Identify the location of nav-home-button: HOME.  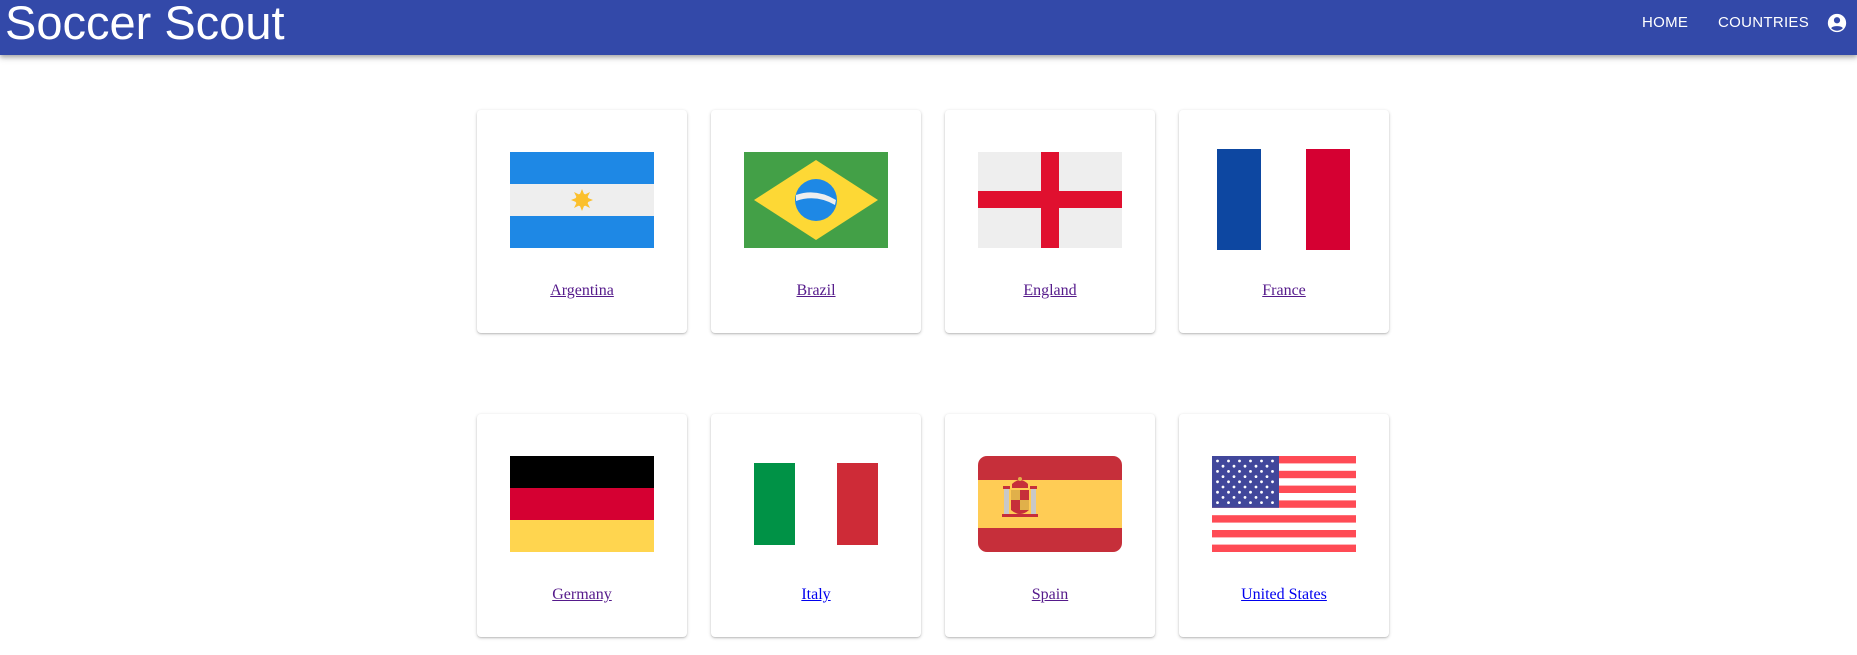
(1665, 23).